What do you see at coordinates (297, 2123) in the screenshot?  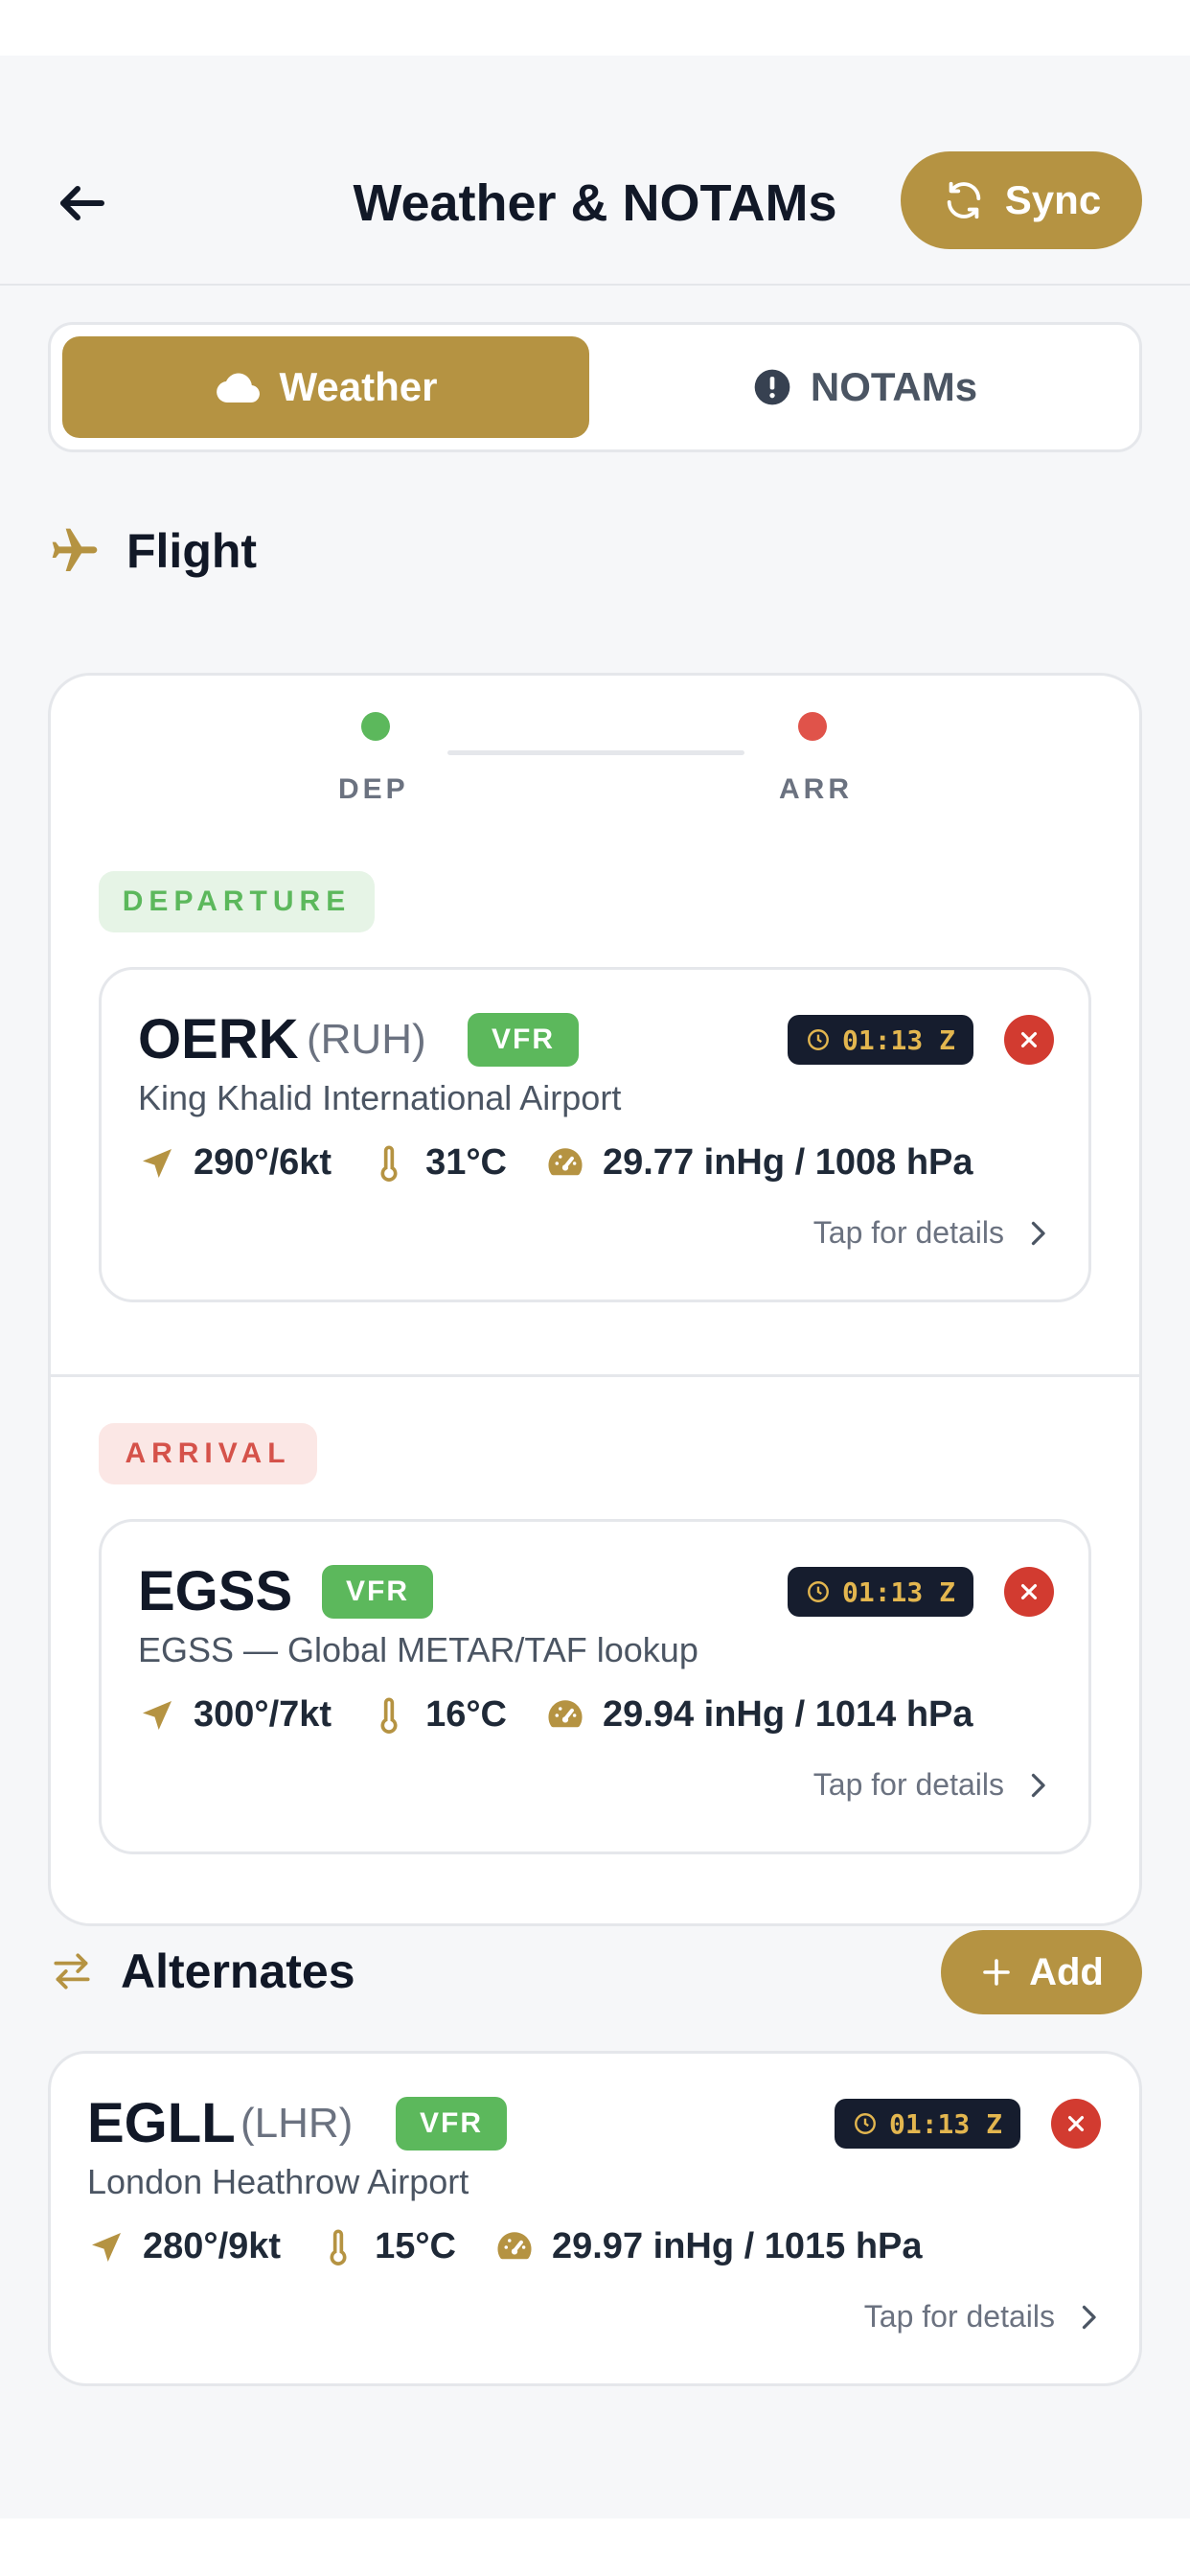 I see `airport-iata: (LHR)` at bounding box center [297, 2123].